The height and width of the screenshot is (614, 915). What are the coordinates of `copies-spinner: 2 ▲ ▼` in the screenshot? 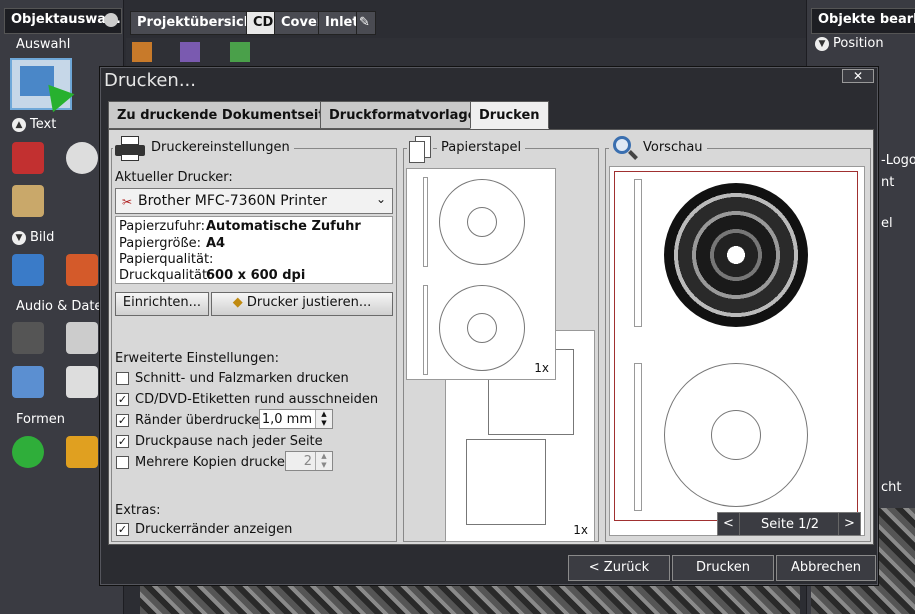 It's located at (309, 461).